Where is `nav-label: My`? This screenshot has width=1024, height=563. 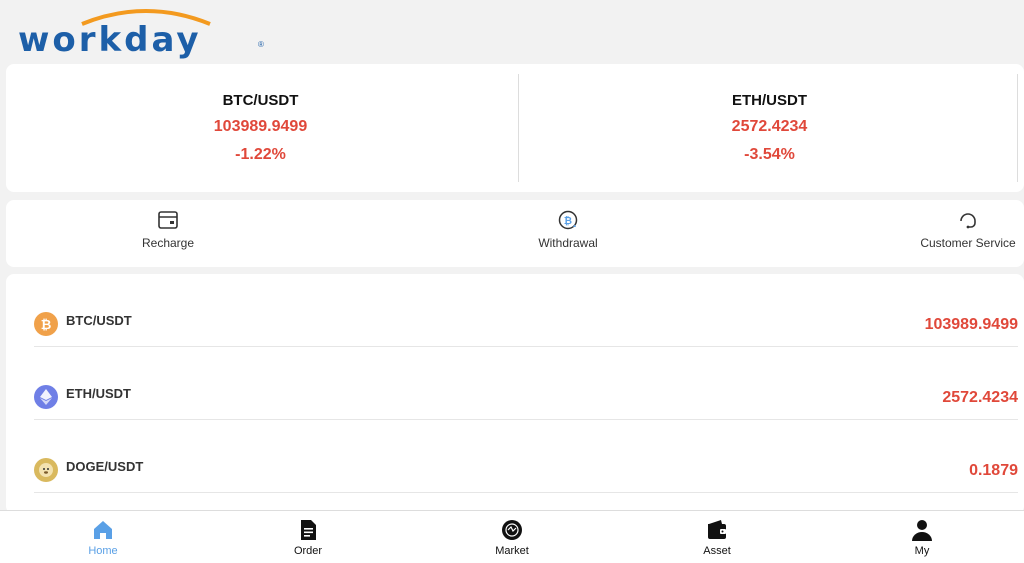 nav-label: My is located at coordinates (922, 551).